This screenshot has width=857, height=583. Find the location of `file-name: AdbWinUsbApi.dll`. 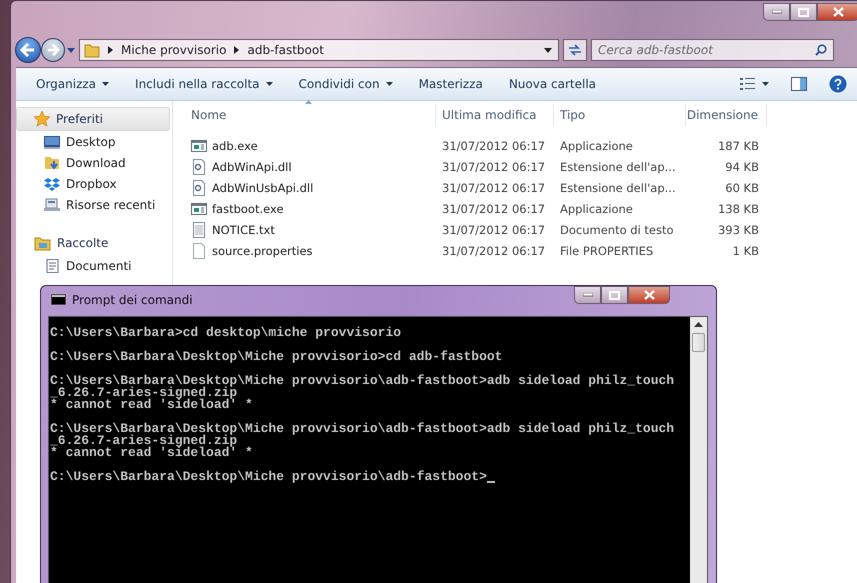

file-name: AdbWinUsbApi.dll is located at coordinates (304, 188).